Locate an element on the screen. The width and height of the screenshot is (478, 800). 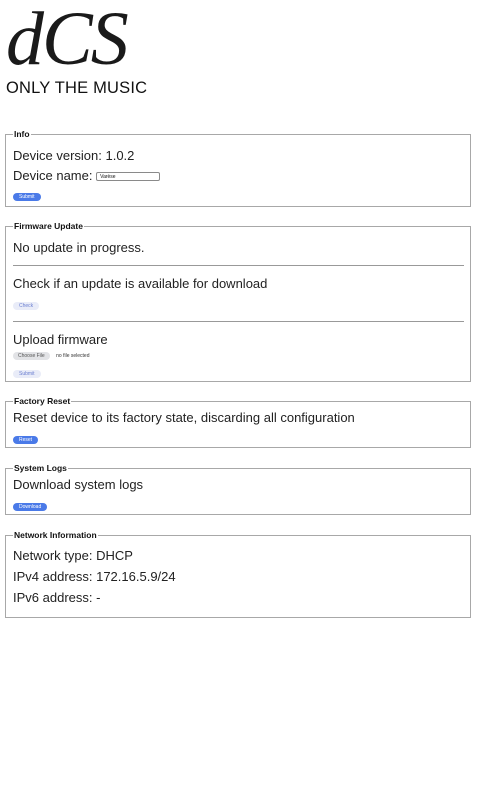
firmware-status: No update in progress. is located at coordinates (79, 247).